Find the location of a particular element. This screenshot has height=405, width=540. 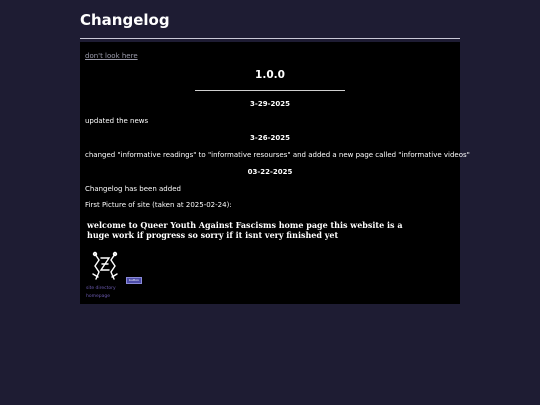

version-heading: 1.0.0 is located at coordinates (270, 75).